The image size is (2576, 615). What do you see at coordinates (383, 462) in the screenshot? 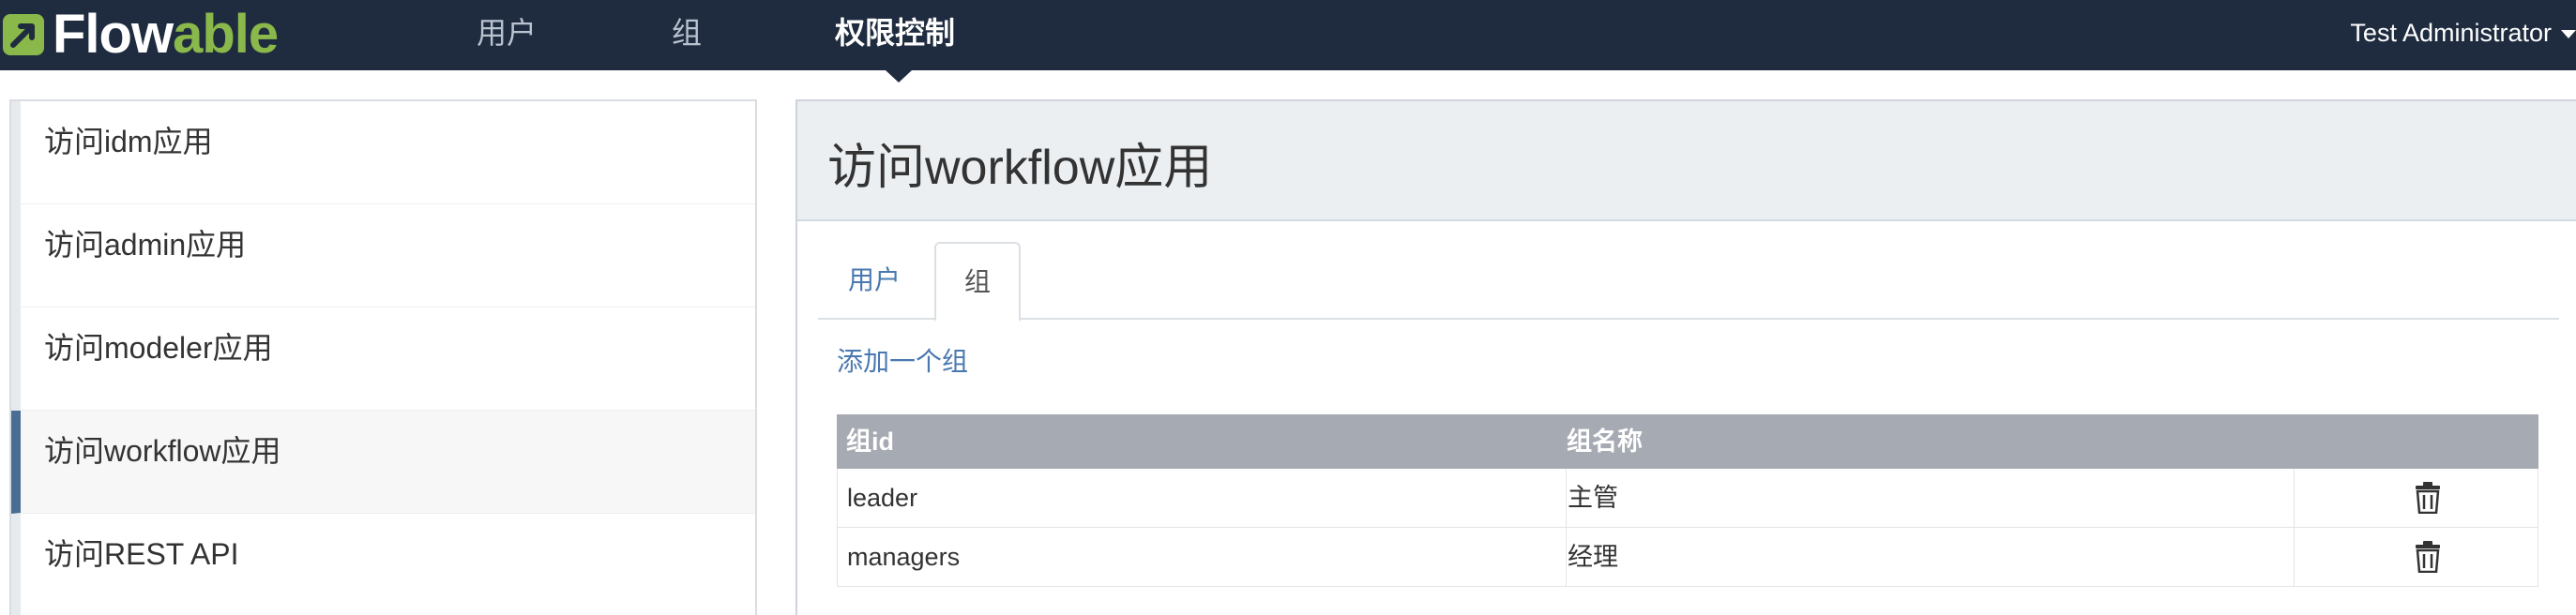
I see `sidebar-item-workflow: 访问workflow应用` at bounding box center [383, 462].